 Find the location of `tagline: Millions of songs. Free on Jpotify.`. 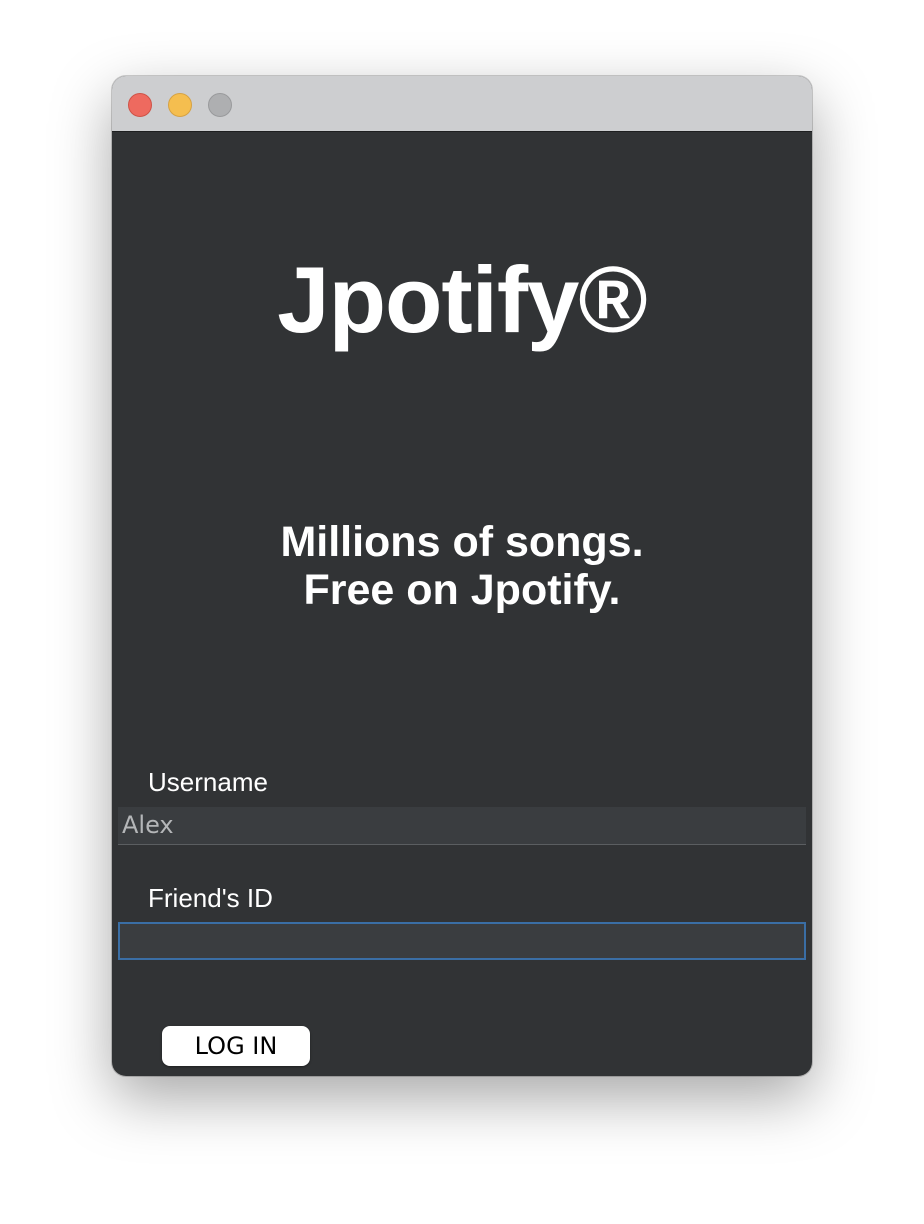

tagline: Millions of songs. Free on Jpotify. is located at coordinates (462, 566).